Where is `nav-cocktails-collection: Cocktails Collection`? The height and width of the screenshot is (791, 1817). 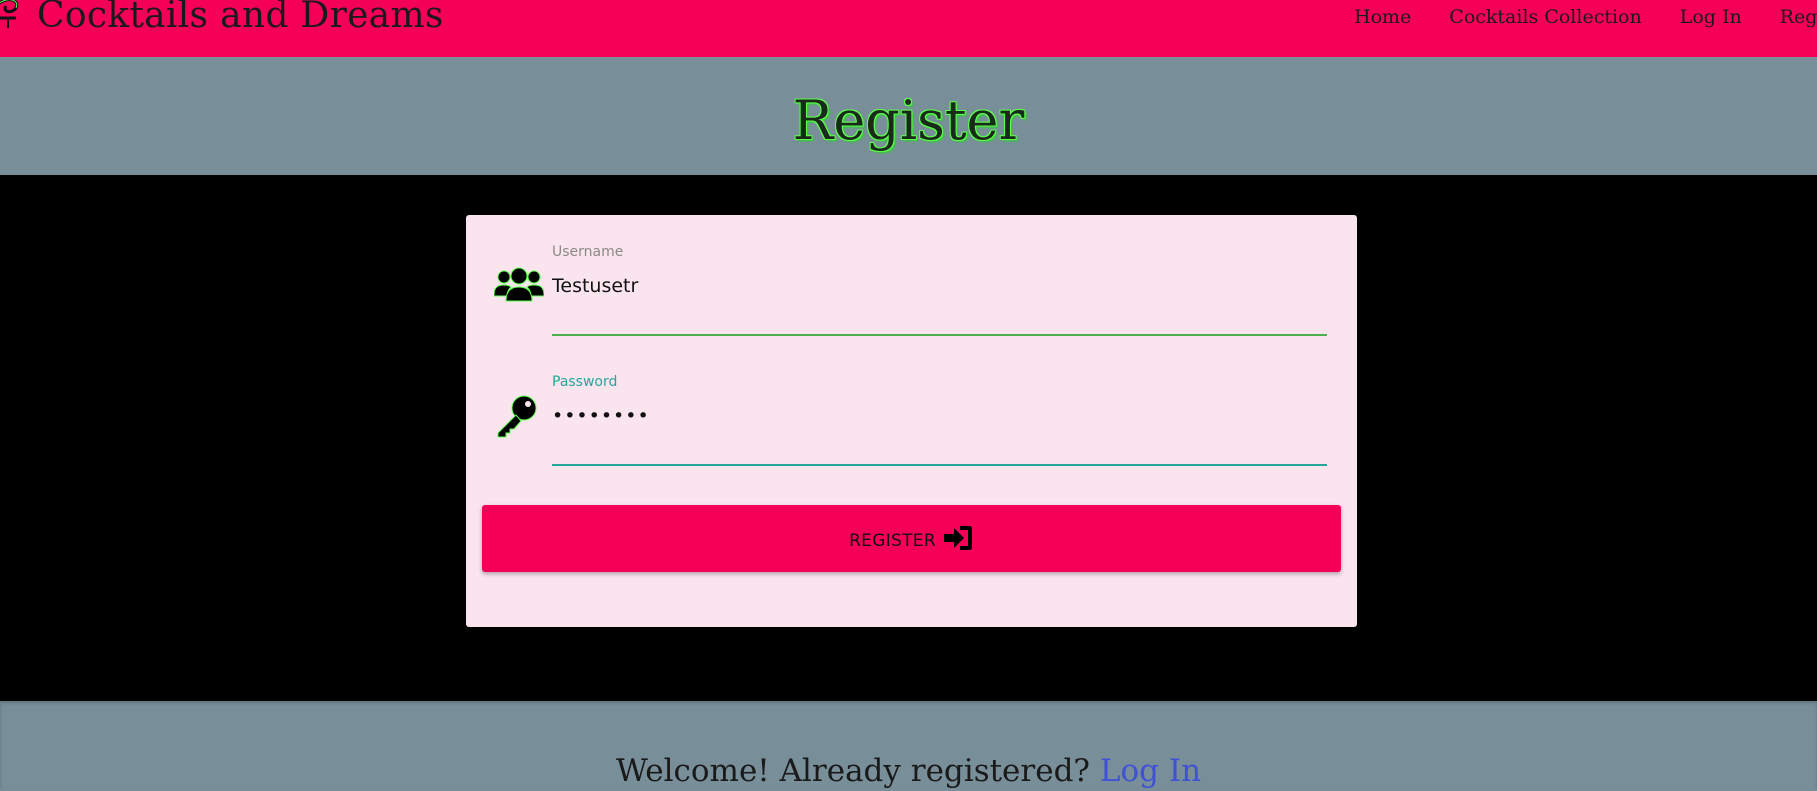 nav-cocktails-collection: Cocktails Collection is located at coordinates (1545, 17).